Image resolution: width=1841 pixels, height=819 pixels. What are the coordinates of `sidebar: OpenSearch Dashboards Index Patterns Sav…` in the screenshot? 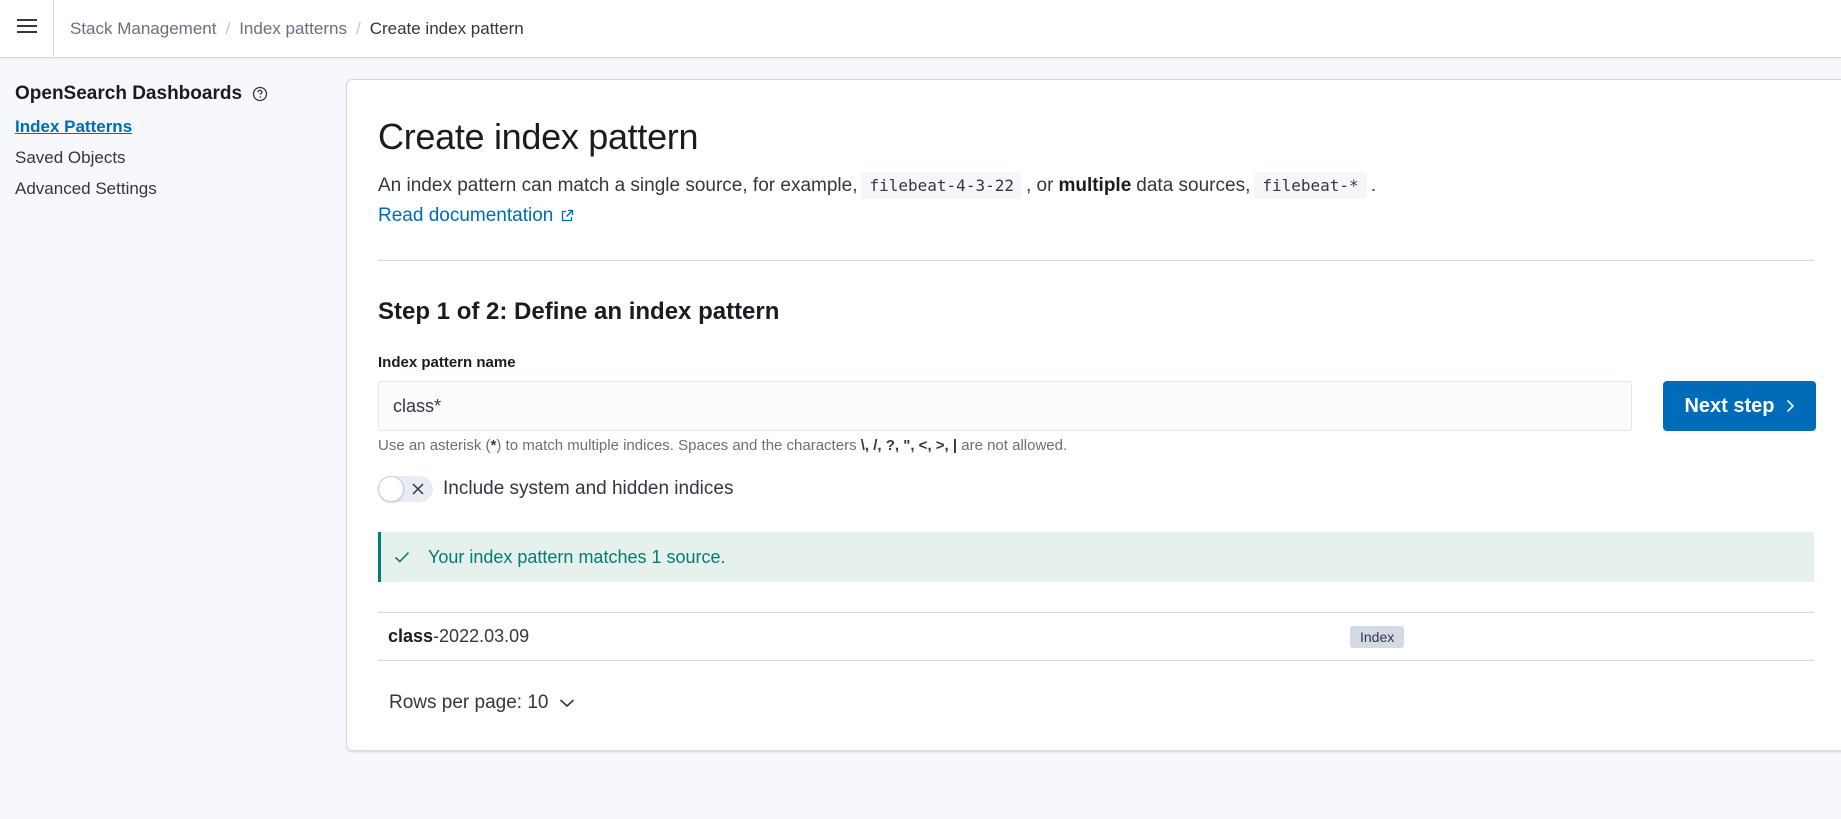 It's located at (165, 140).